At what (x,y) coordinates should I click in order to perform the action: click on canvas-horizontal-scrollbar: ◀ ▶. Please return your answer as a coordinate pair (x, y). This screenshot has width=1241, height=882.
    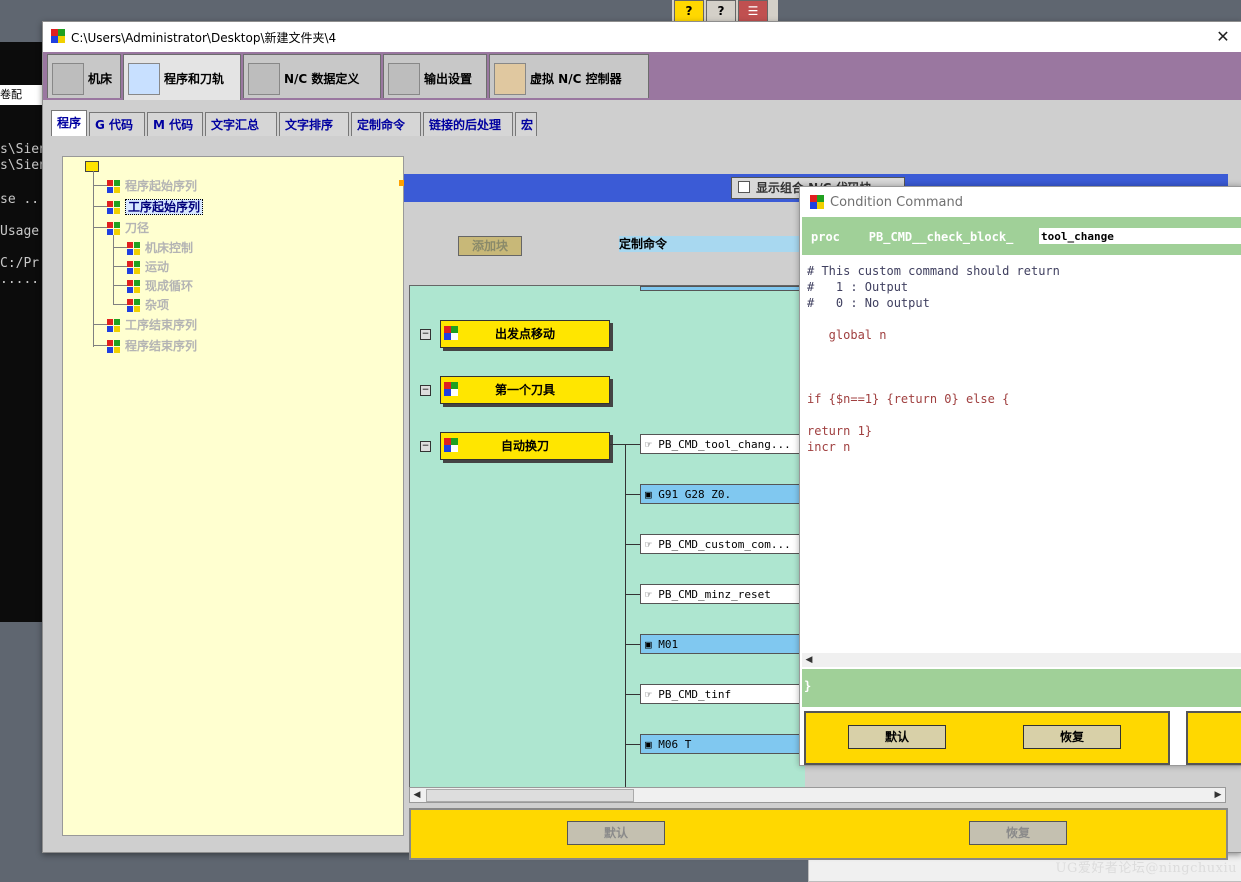
    Looking at the image, I should click on (817, 795).